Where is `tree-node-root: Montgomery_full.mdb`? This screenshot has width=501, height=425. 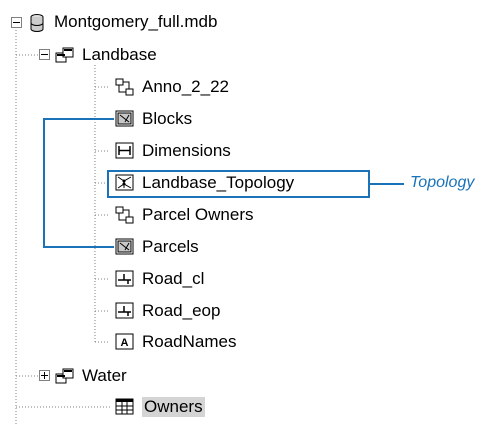
tree-node-root: Montgomery_full.mdb is located at coordinates (121, 22).